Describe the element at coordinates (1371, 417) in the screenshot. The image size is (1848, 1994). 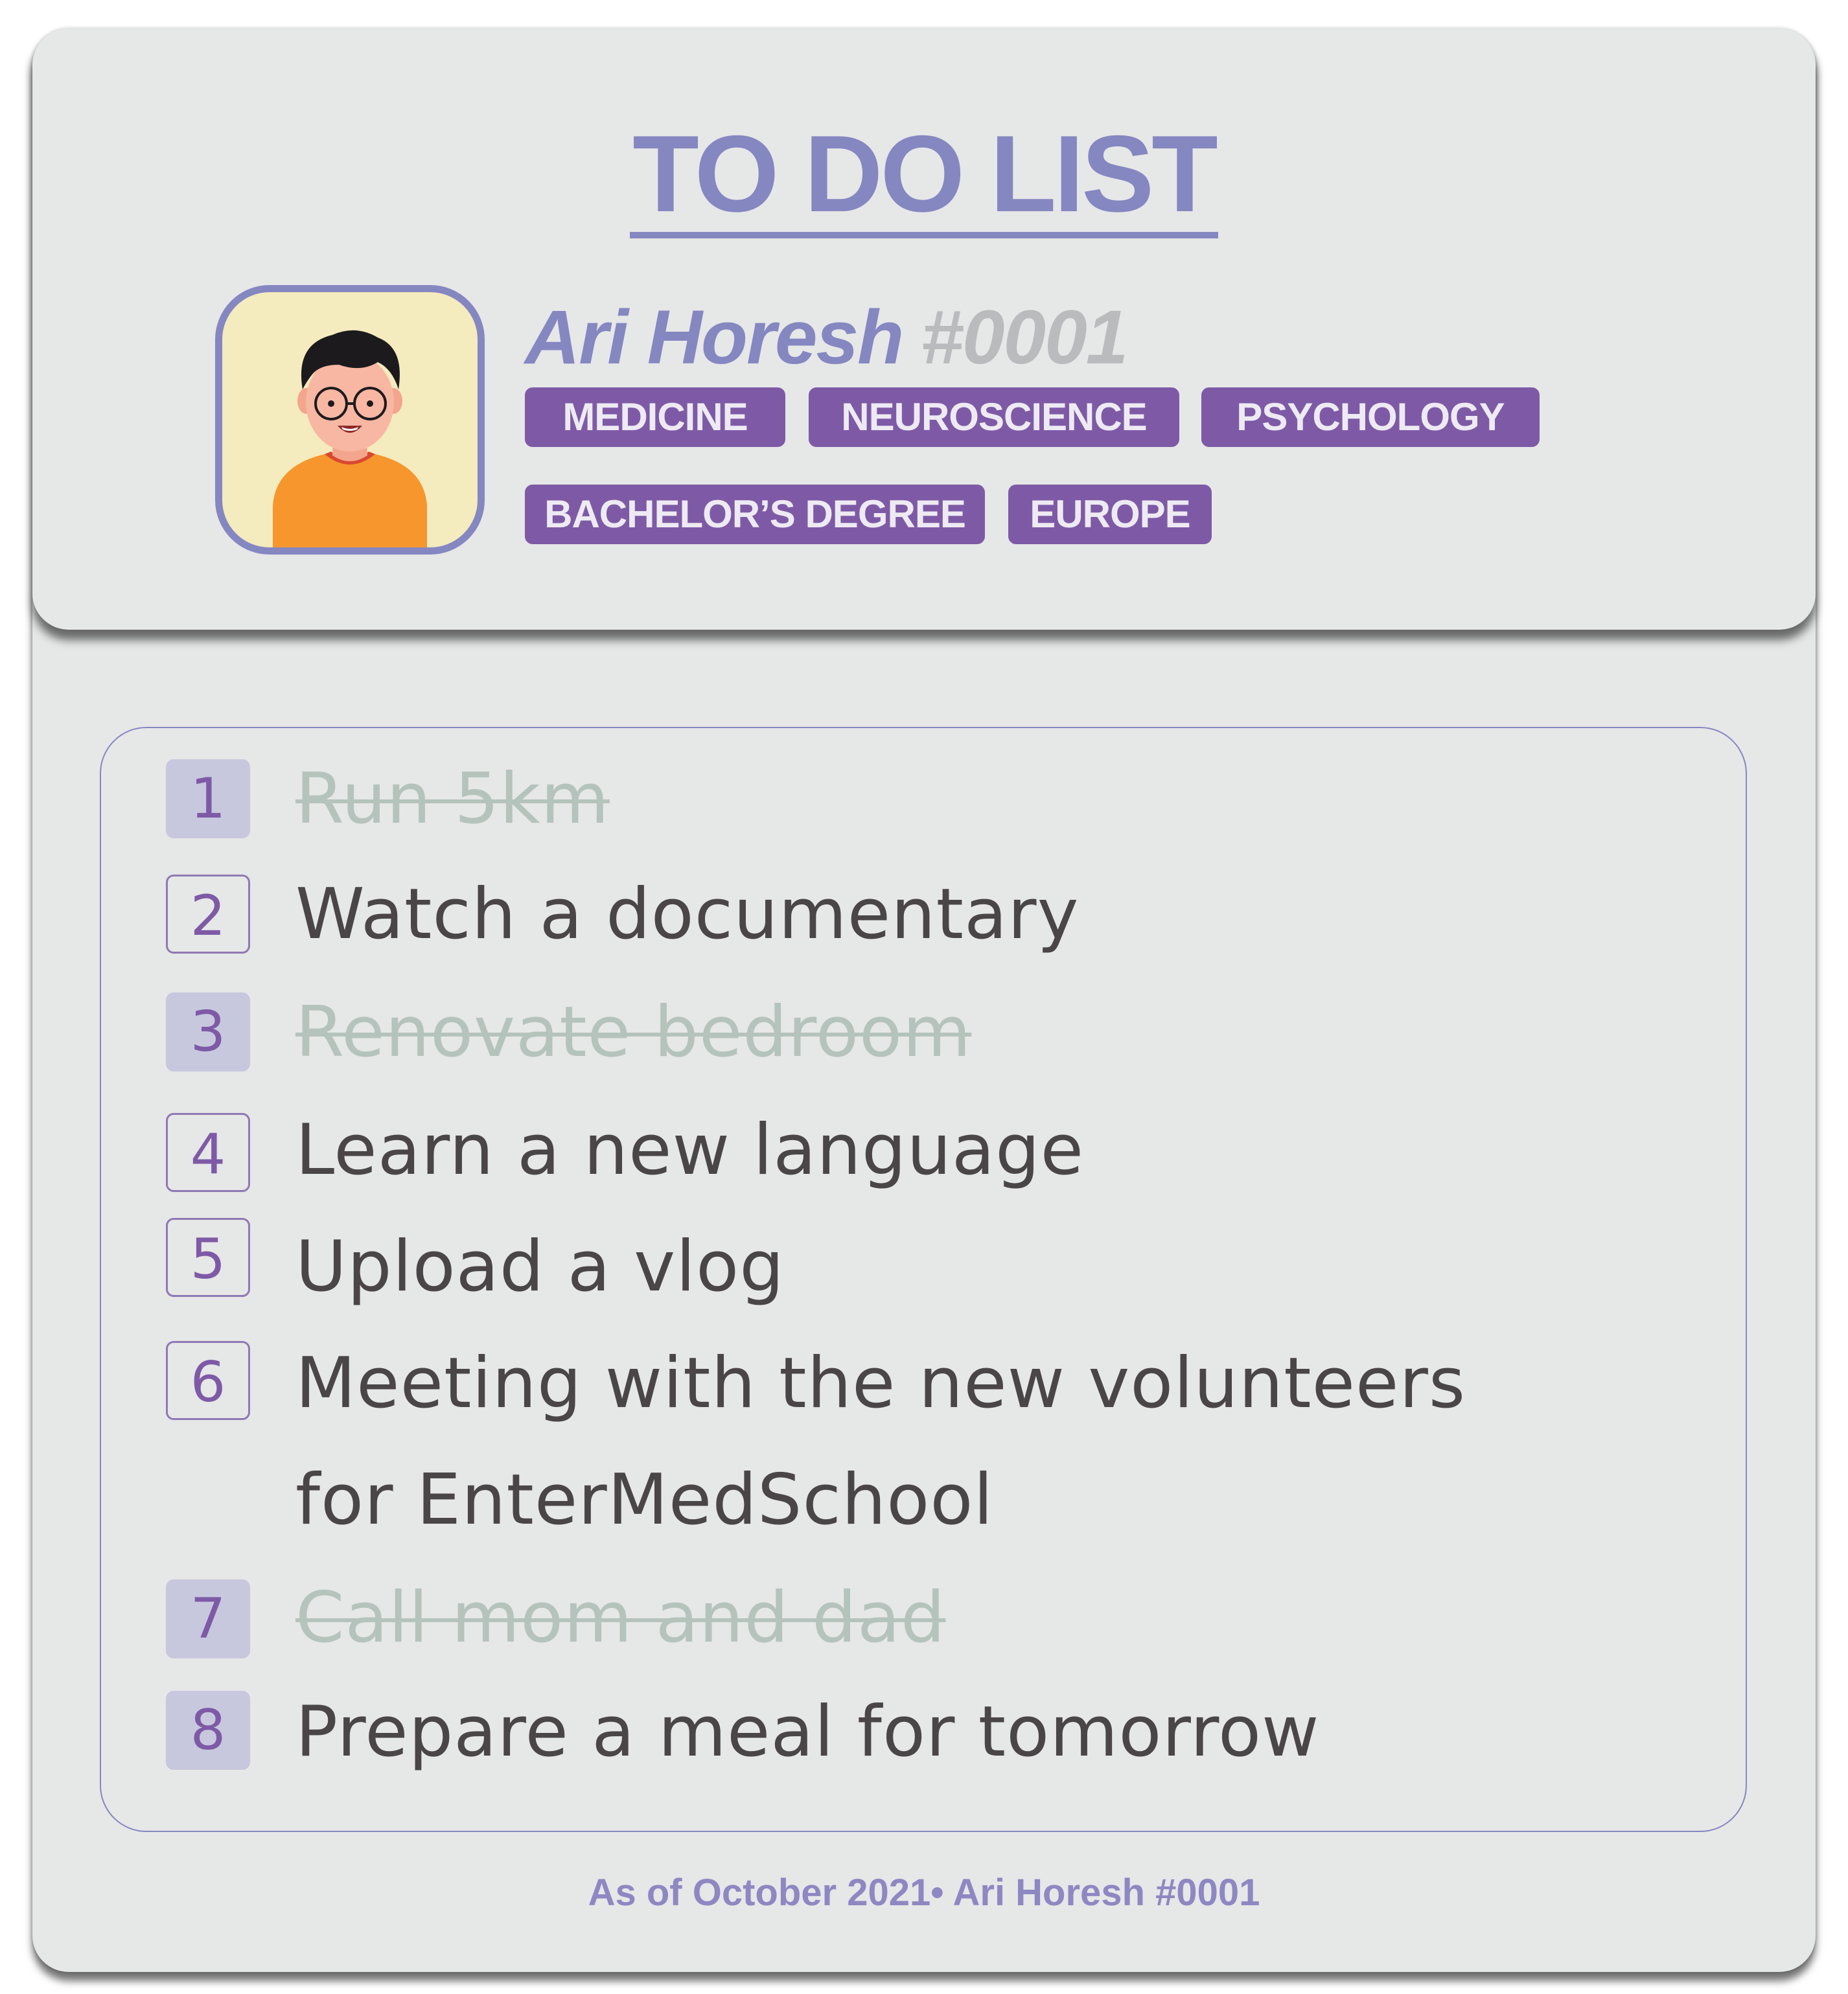
I see `tag-psychology: PSYCHOLOGY` at that location.